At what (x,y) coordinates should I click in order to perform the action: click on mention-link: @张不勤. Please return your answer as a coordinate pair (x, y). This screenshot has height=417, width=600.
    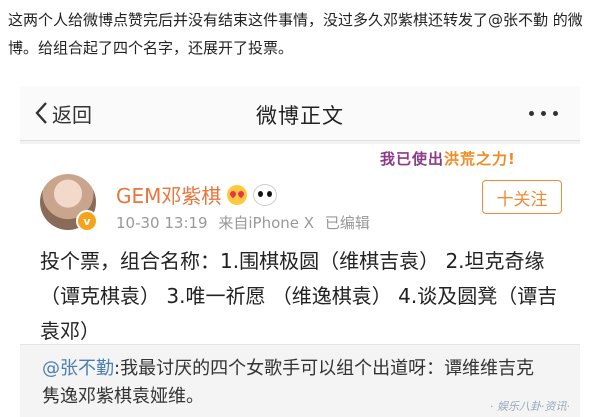
    Looking at the image, I should click on (78, 368).